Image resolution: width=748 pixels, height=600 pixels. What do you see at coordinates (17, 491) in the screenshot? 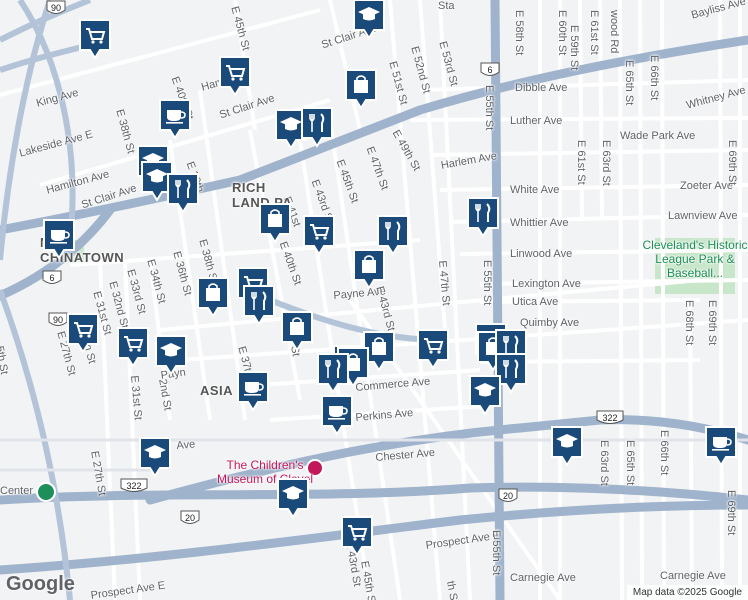
I see `street-label-center: Center` at bounding box center [17, 491].